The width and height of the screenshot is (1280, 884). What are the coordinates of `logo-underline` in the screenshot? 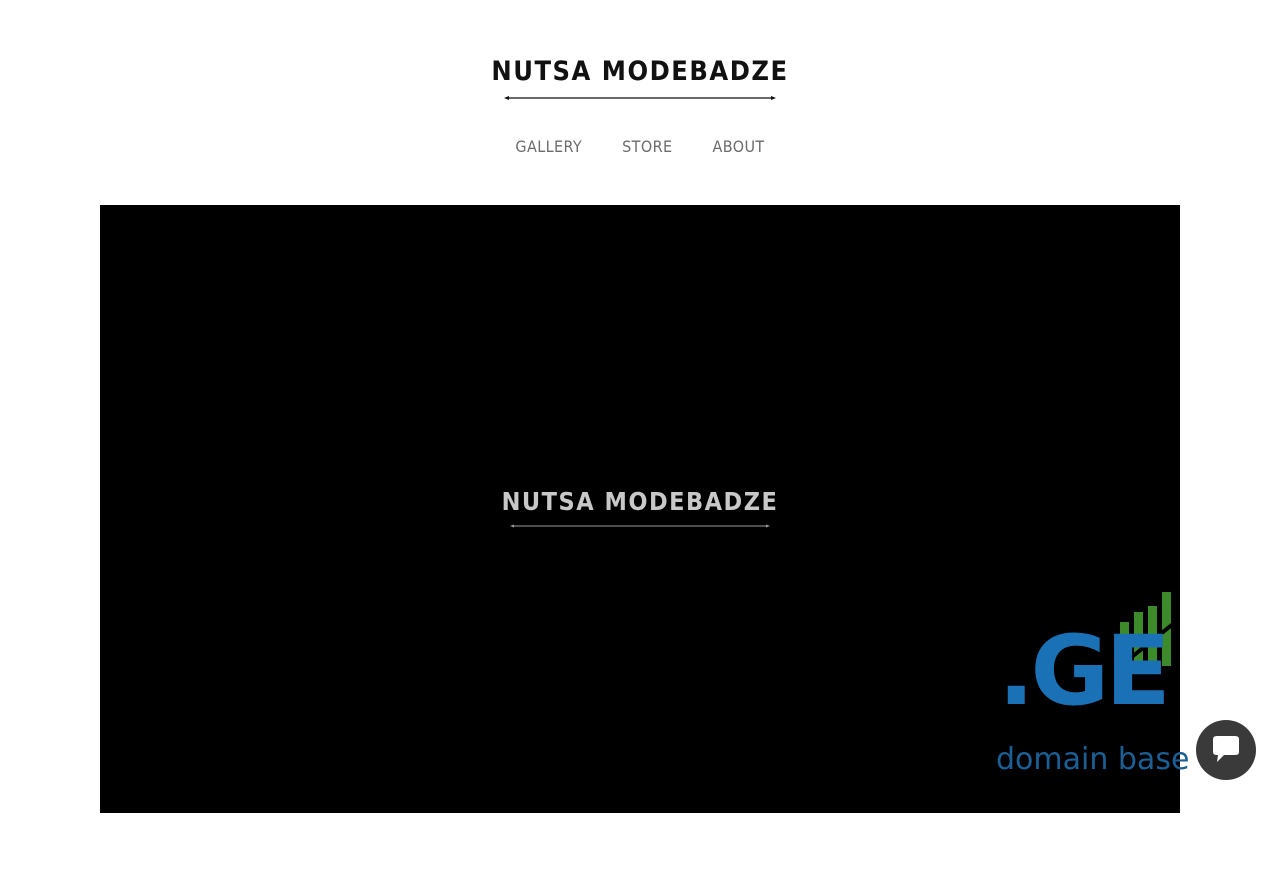 It's located at (640, 98).